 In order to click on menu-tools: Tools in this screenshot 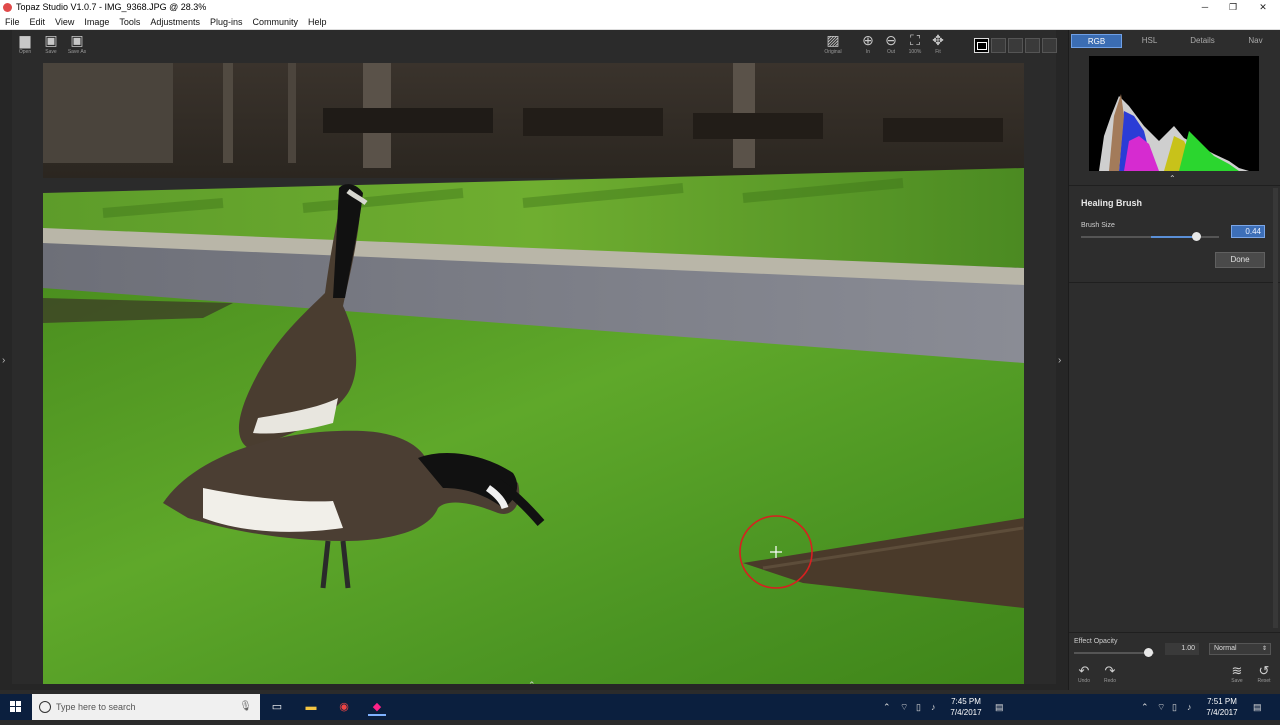, I will do `click(129, 22)`.